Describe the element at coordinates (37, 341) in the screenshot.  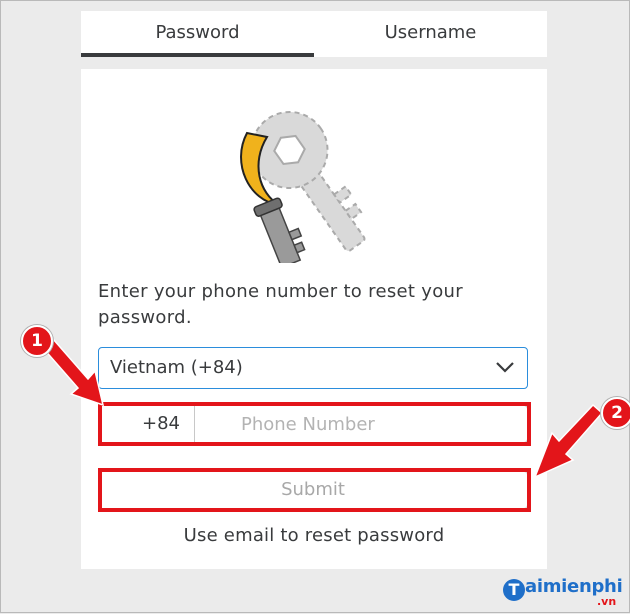
I see `annotation-badge-1: 1` at that location.